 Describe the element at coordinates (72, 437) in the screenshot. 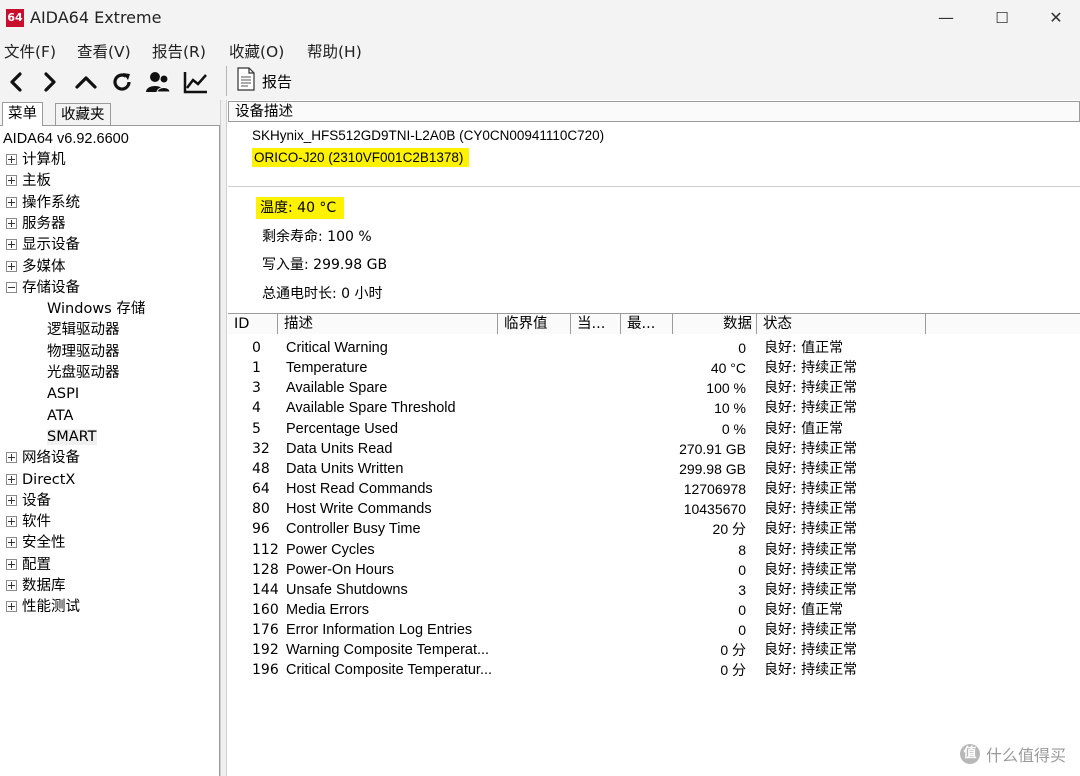

I see `tree-item: SMART` at that location.